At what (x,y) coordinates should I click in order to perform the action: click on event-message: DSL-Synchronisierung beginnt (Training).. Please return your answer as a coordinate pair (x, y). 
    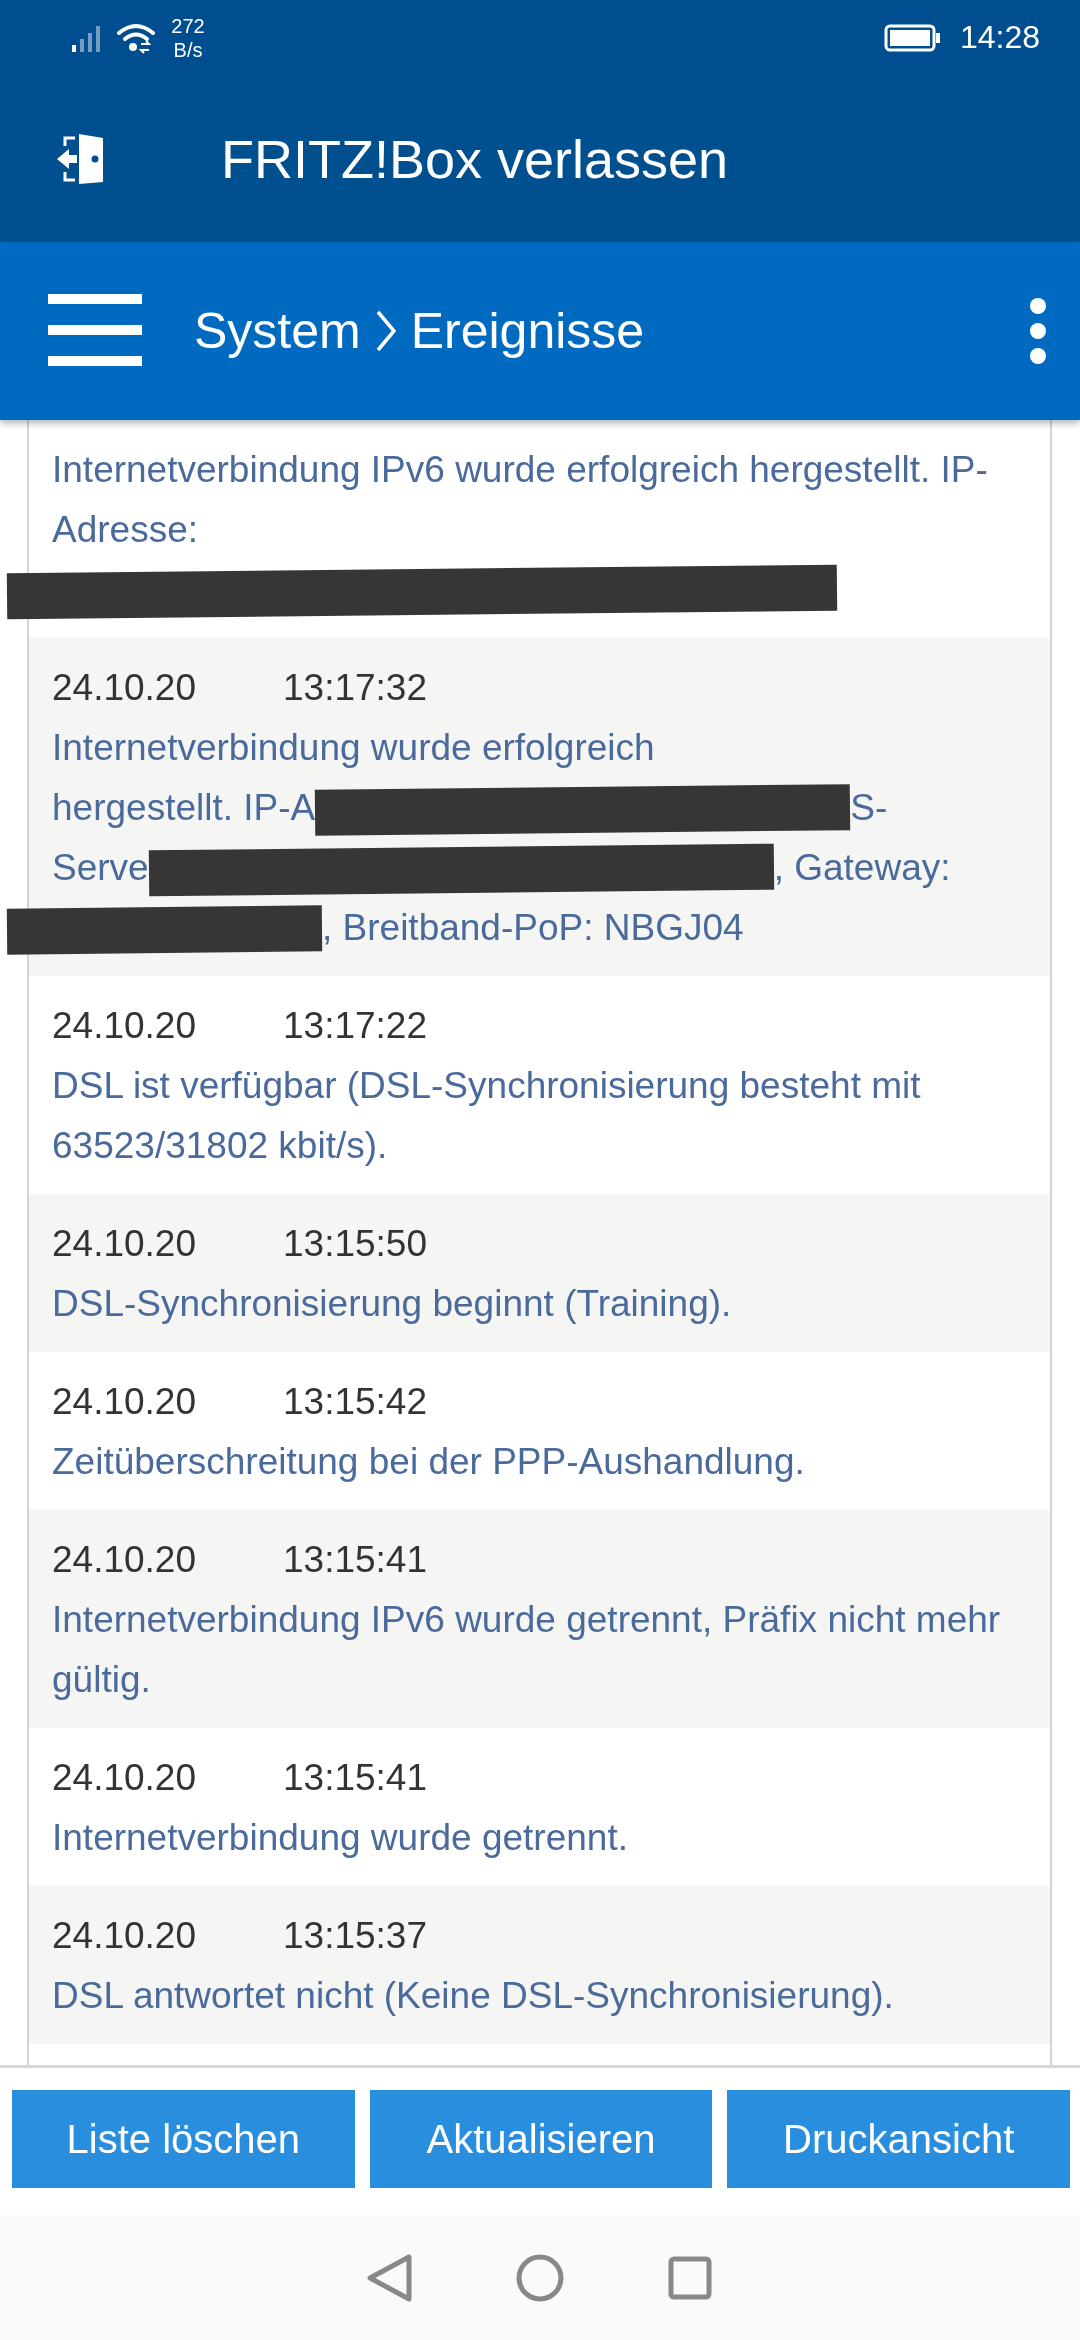
    Looking at the image, I should click on (392, 1303).